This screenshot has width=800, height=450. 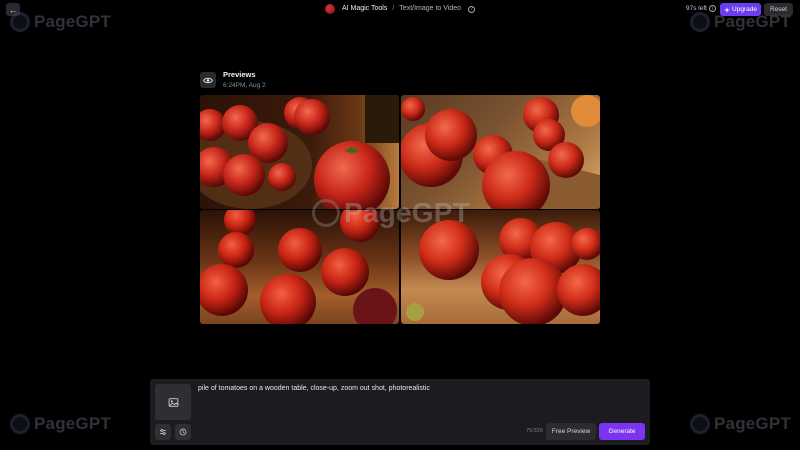 I want to click on generate-button: Generate, so click(x=622, y=431).